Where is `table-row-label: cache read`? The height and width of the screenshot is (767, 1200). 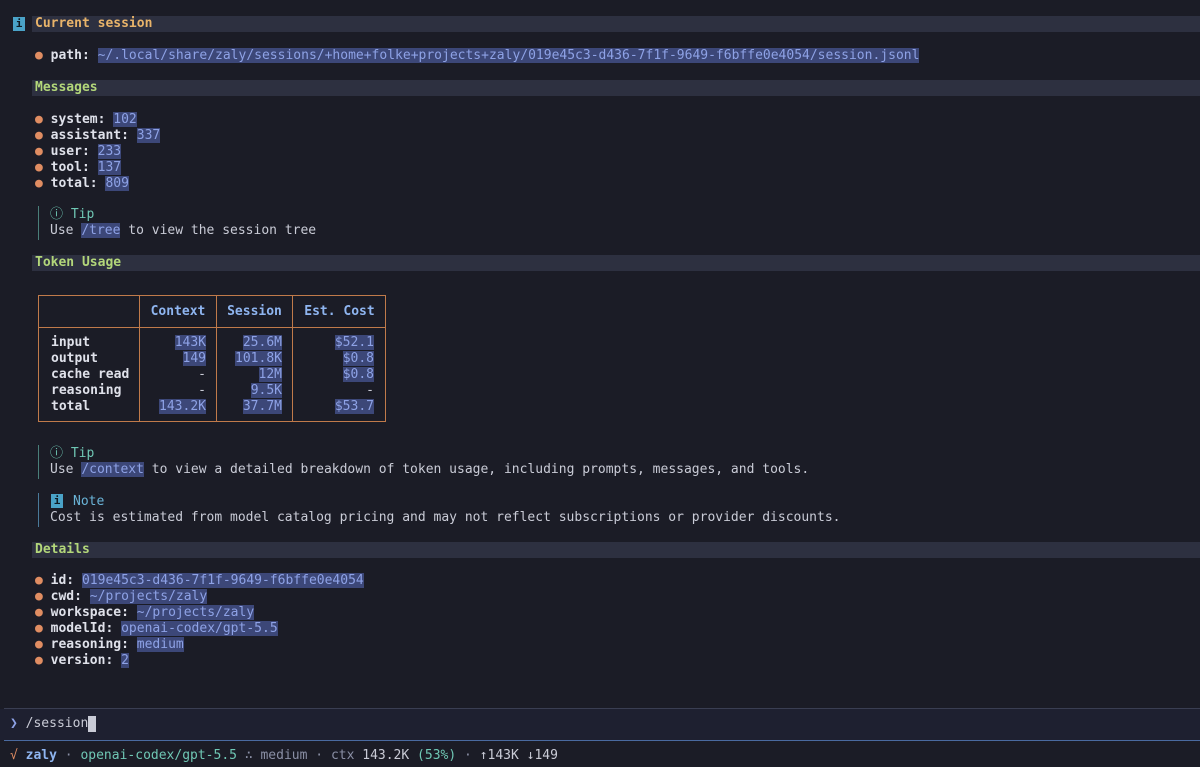 table-row-label: cache read is located at coordinates (90, 374).